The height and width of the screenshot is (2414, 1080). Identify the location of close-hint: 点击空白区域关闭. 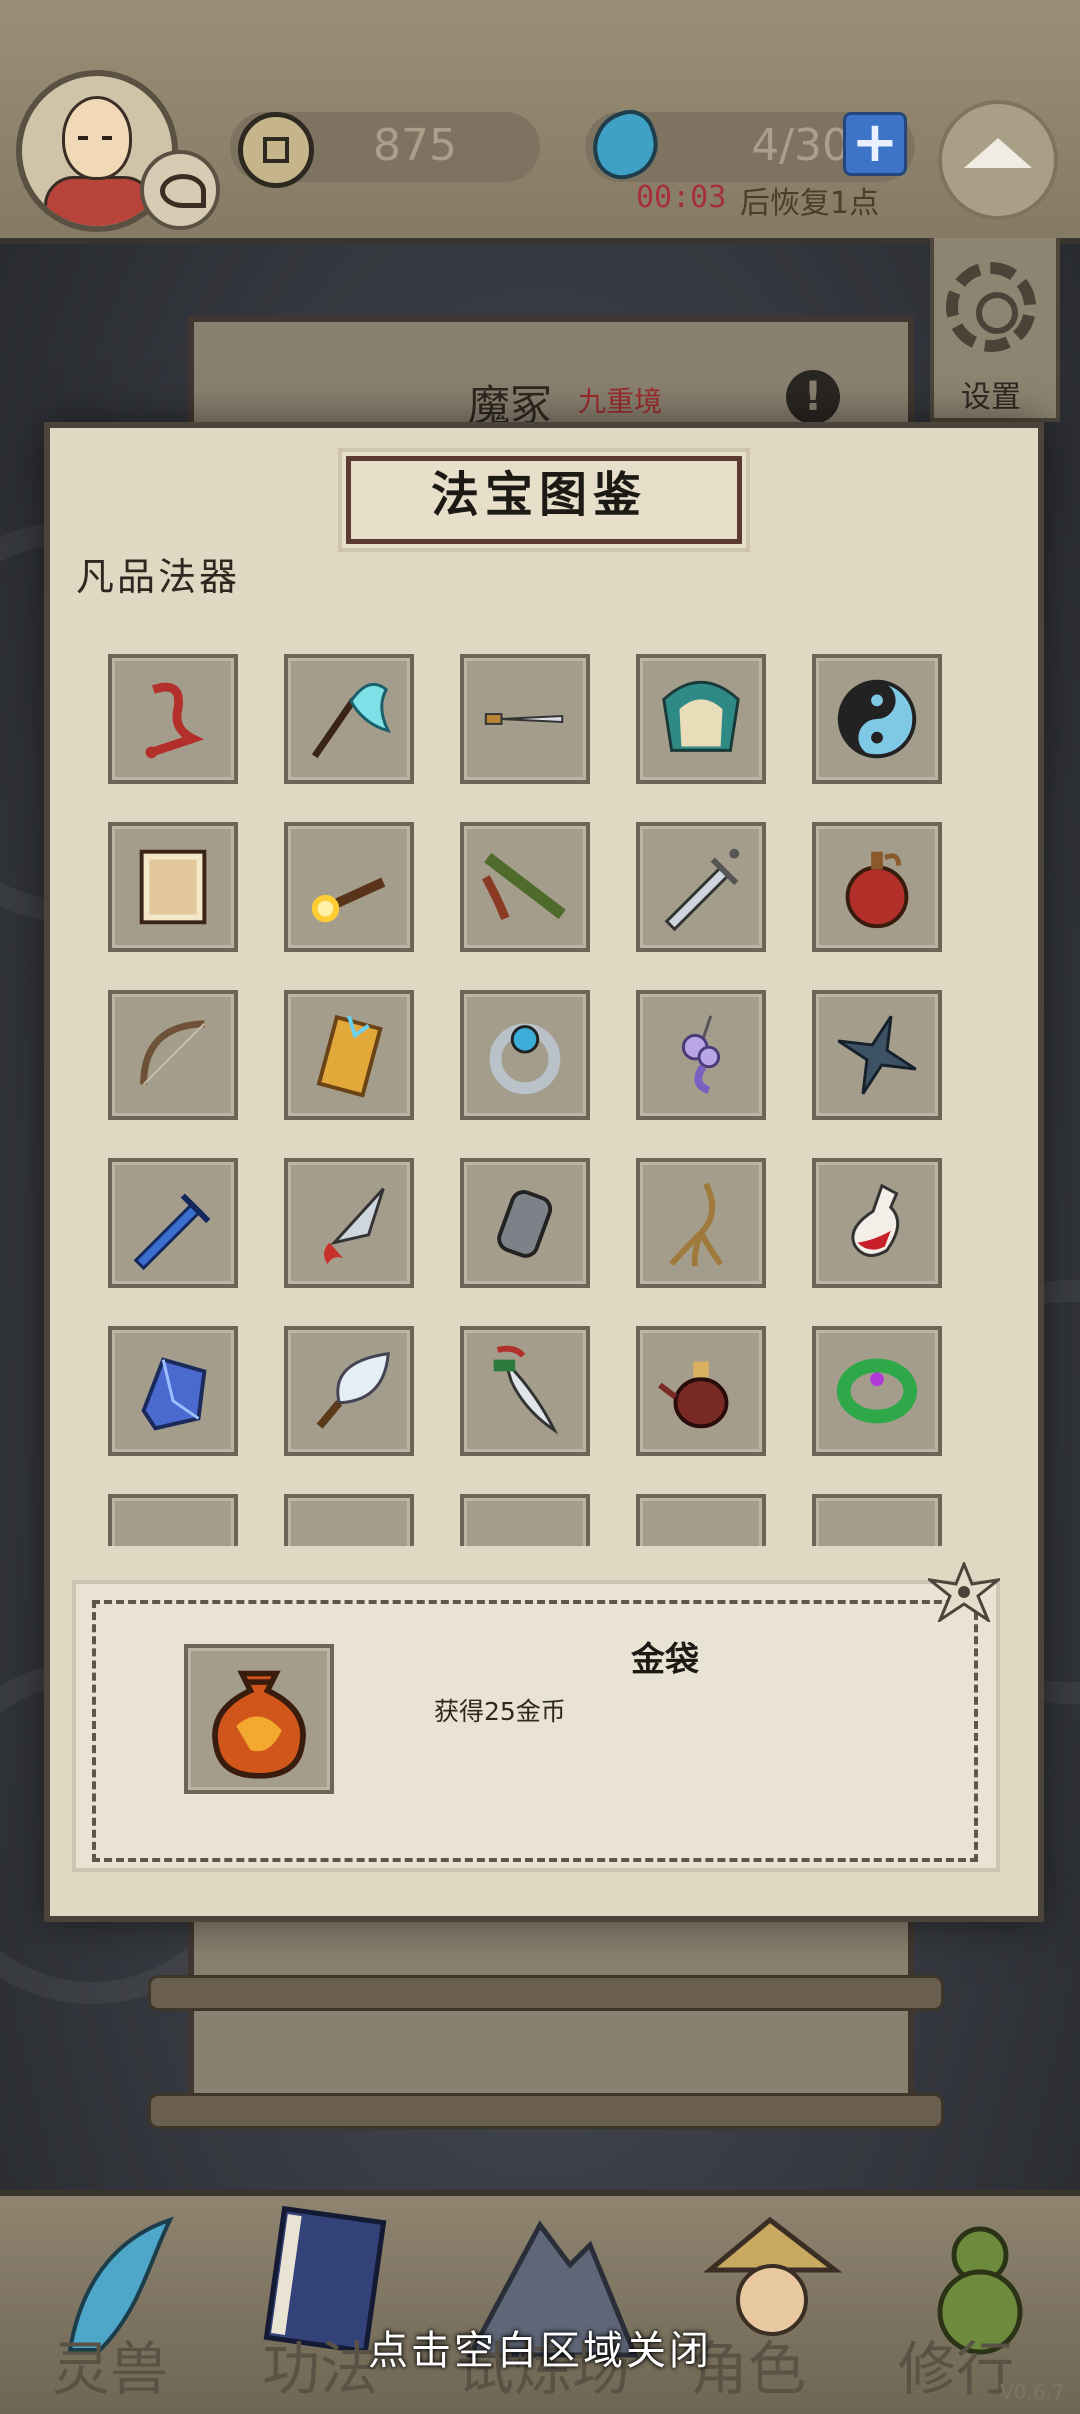
(540, 2351).